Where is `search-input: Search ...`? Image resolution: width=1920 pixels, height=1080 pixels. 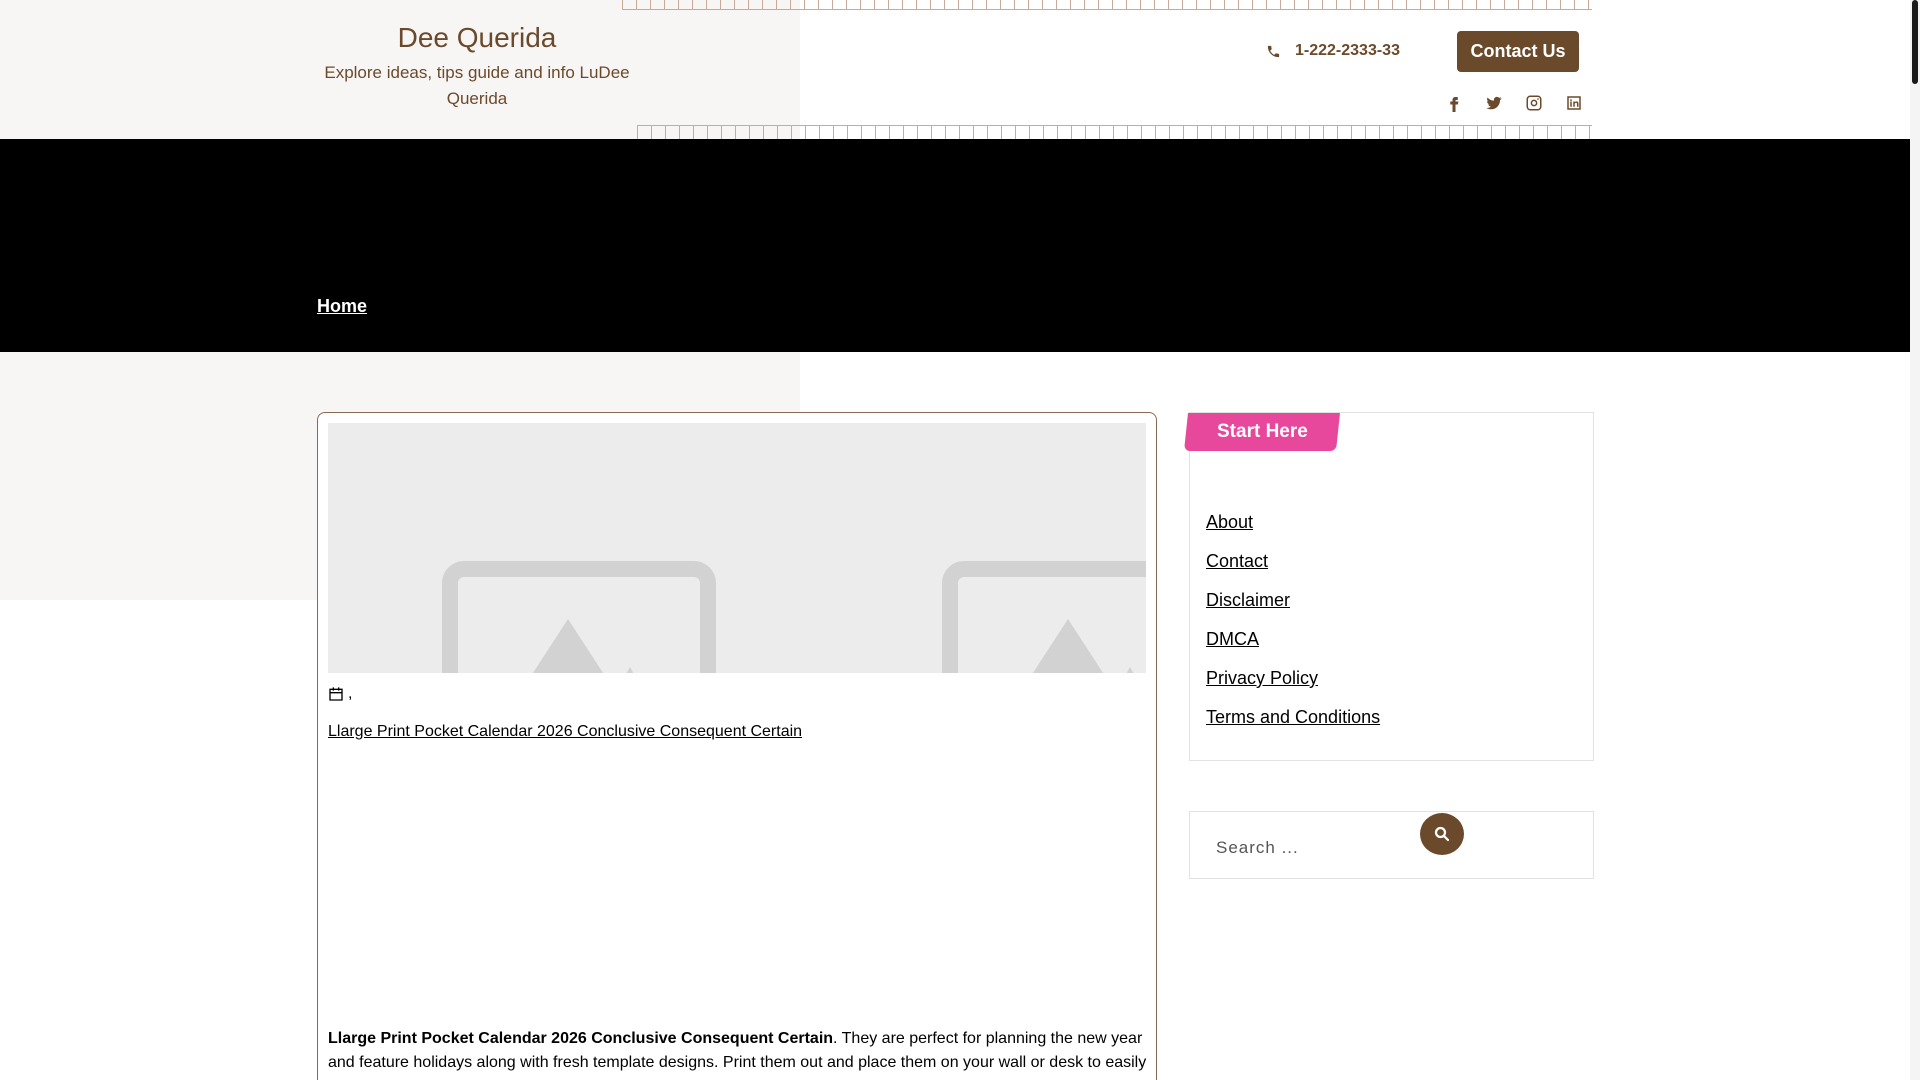
search-input: Search ... is located at coordinates (1257, 848).